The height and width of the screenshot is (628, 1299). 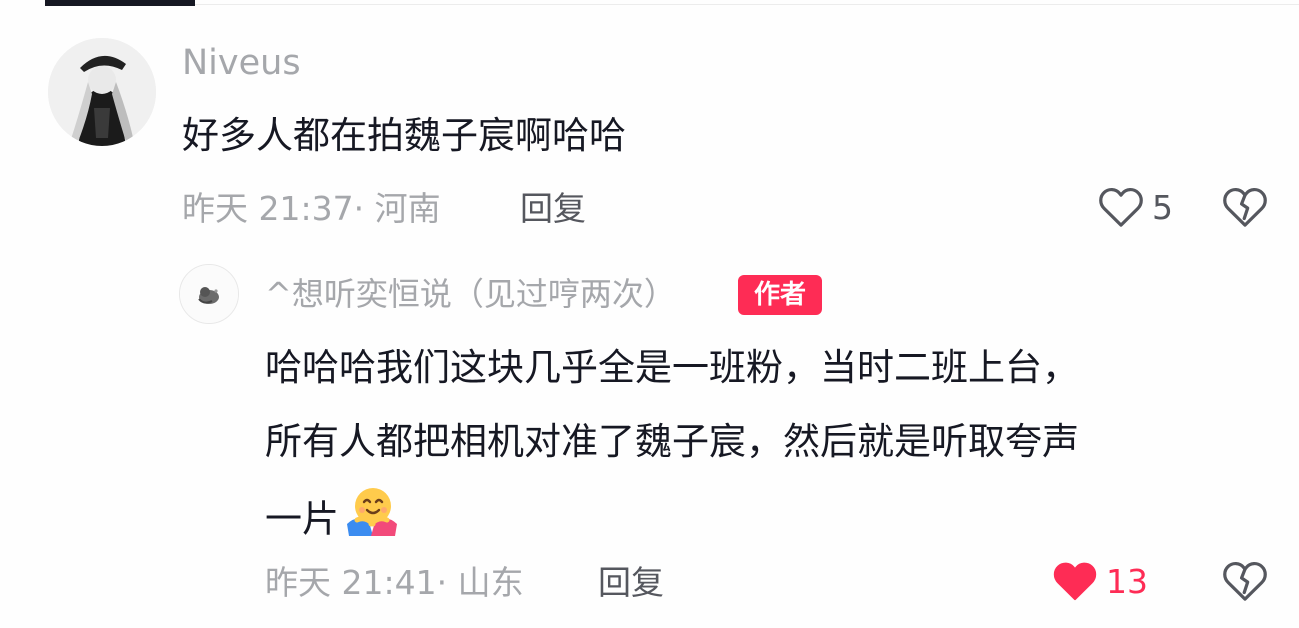 What do you see at coordinates (241, 63) in the screenshot?
I see `comment-username: Niveus` at bounding box center [241, 63].